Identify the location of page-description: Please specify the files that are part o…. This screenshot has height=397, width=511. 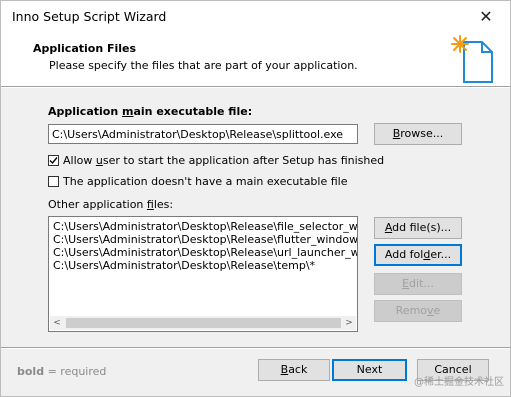
(203, 65).